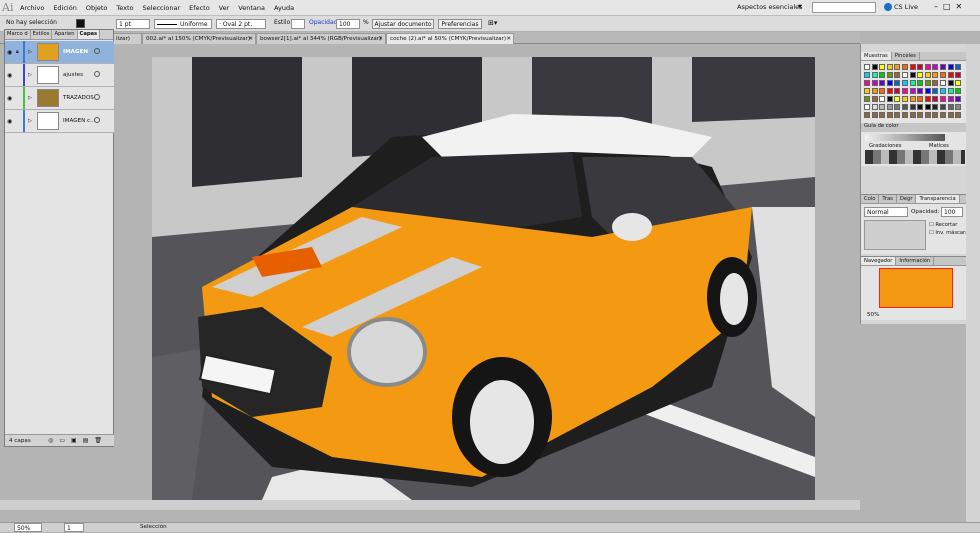 This screenshot has width=980, height=533. What do you see at coordinates (75, 52) in the screenshot?
I see `layer-name: IMAGEN` at bounding box center [75, 52].